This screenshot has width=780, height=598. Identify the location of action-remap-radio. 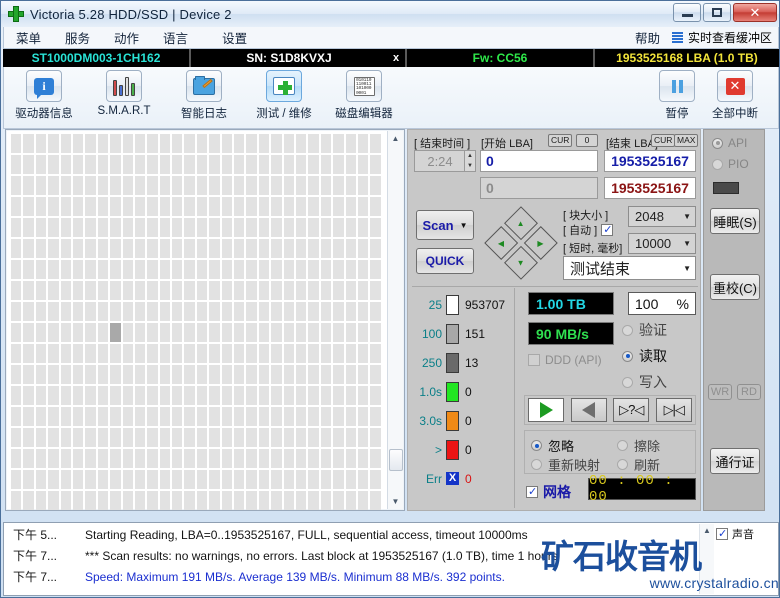
(536, 464).